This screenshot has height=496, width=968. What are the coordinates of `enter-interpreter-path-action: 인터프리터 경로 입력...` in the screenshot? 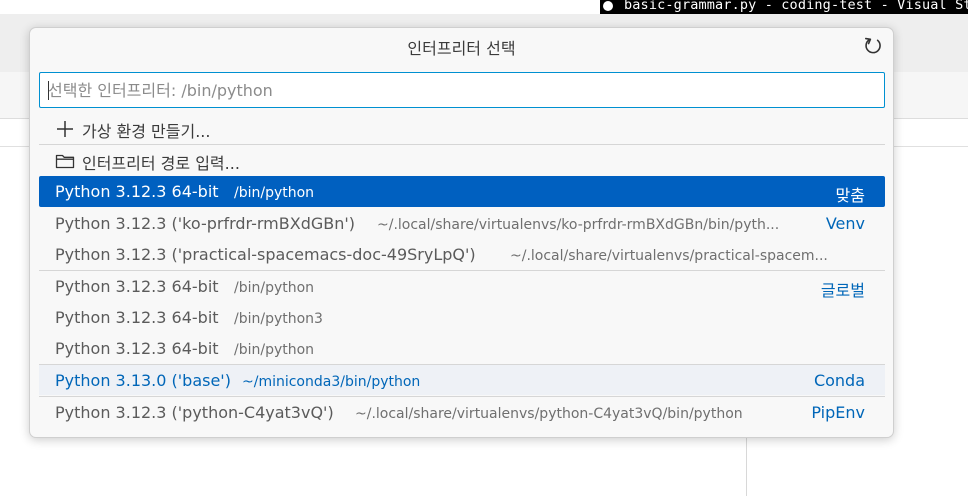 It's located at (462, 159).